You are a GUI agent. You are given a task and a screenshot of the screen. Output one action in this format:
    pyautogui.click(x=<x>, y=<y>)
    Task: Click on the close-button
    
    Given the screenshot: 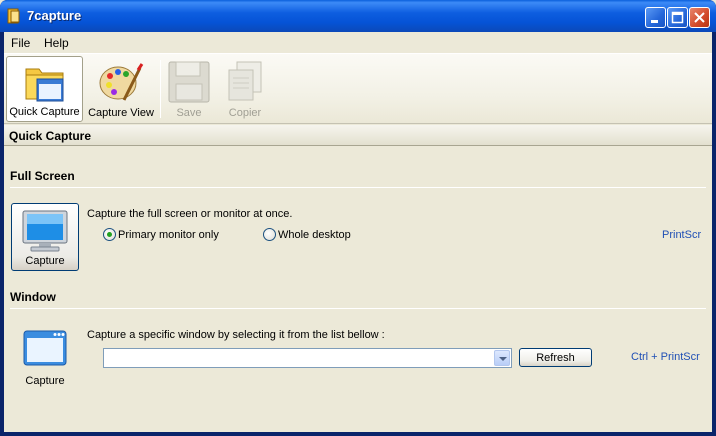 What is the action you would take?
    pyautogui.click(x=699, y=17)
    